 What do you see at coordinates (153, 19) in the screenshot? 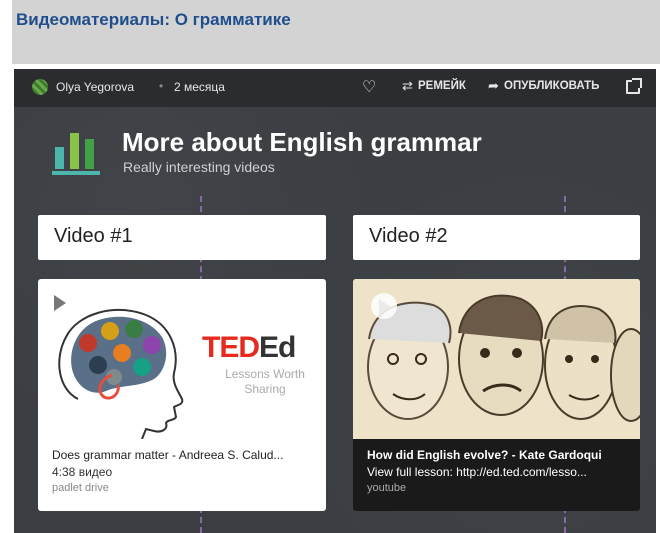
I see `page-title: Видеоматериалы: О грамматике` at bounding box center [153, 19].